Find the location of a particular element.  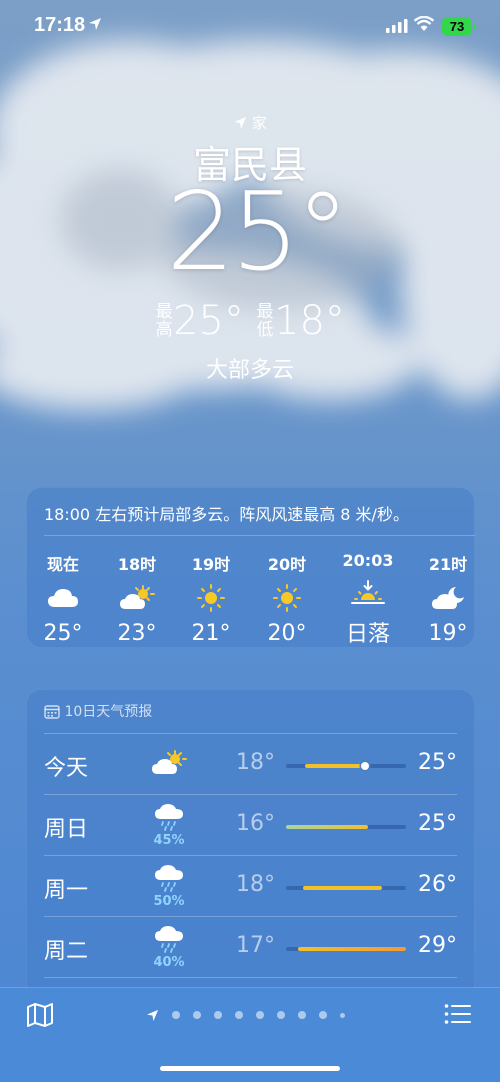

day-label: 周日 is located at coordinates (66, 829).